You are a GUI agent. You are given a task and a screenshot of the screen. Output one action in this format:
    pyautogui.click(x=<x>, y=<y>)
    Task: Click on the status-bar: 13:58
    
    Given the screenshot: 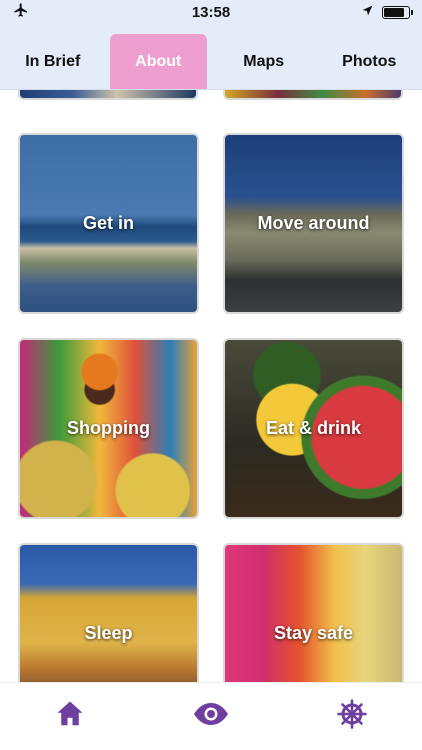 What is the action you would take?
    pyautogui.click(x=211, y=12)
    